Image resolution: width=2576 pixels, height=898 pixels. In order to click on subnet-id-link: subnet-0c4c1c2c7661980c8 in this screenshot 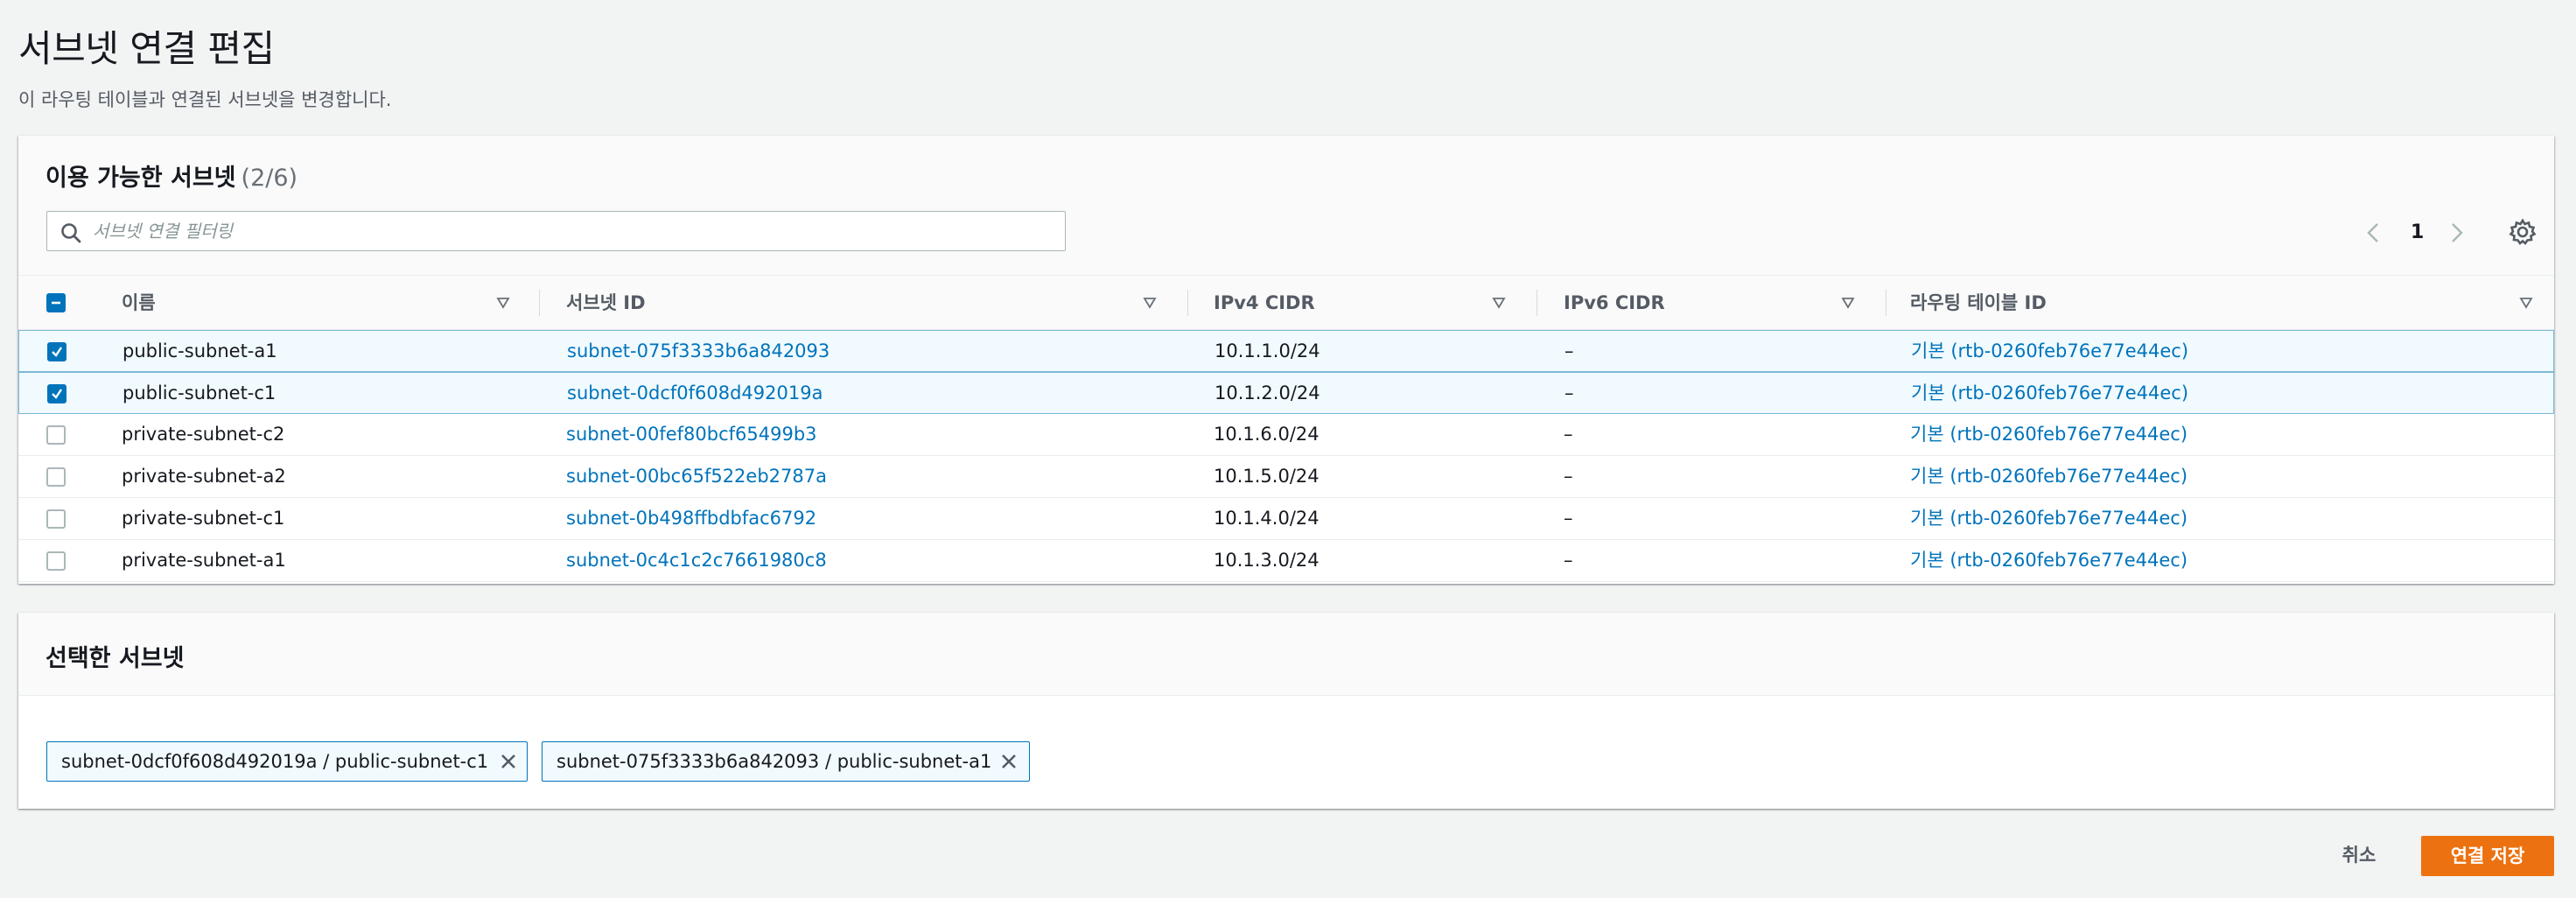, I will do `click(696, 561)`.